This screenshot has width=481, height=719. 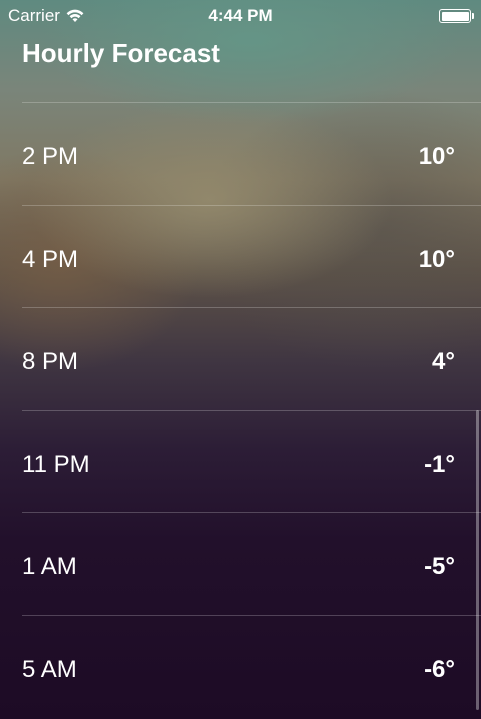 What do you see at coordinates (50, 259) in the screenshot?
I see `forecast-hour: 4 PM` at bounding box center [50, 259].